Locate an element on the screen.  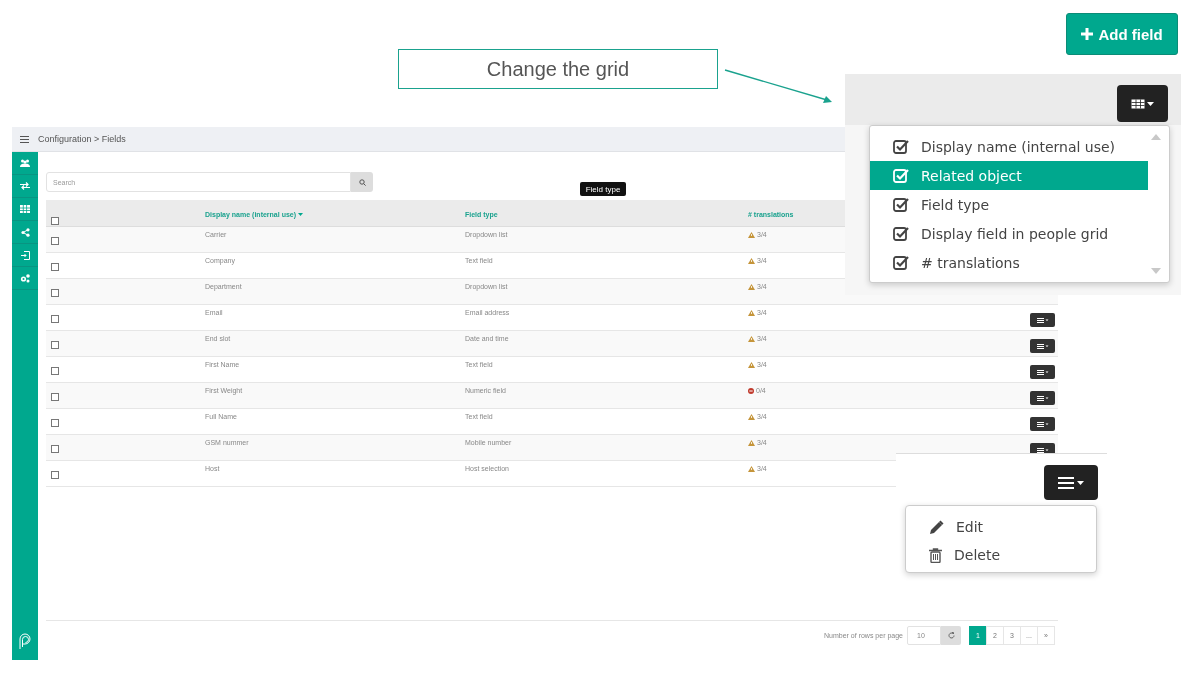
search-button is located at coordinates (362, 182).